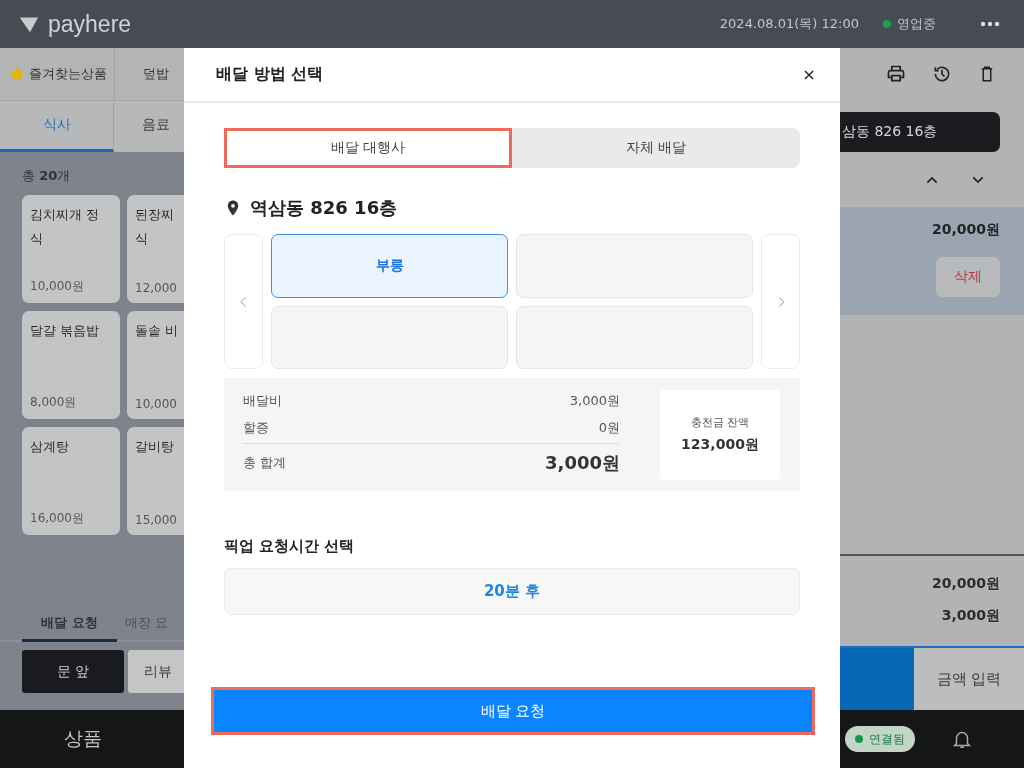 This screenshot has width=1024, height=768. I want to click on product-card: 갈비탕 15,000, so click(155, 481).